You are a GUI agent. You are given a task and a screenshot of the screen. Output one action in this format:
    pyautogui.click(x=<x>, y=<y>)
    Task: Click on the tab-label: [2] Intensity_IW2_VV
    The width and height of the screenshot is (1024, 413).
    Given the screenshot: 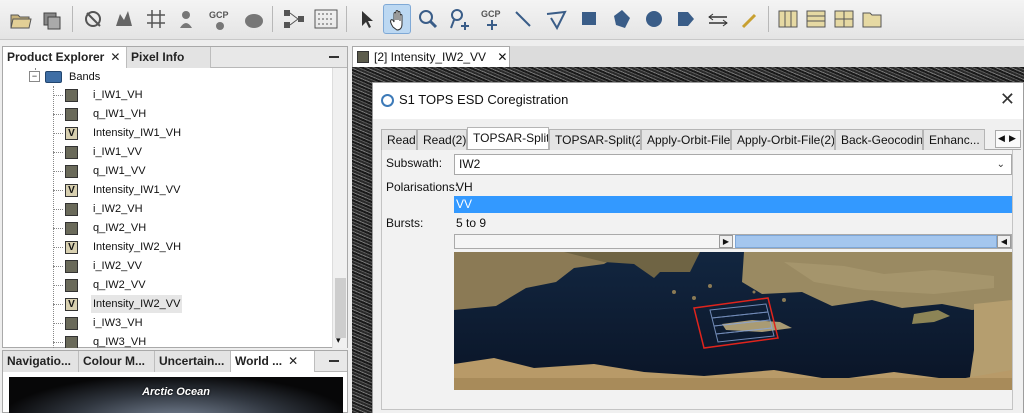 What is the action you would take?
    pyautogui.click(x=430, y=57)
    